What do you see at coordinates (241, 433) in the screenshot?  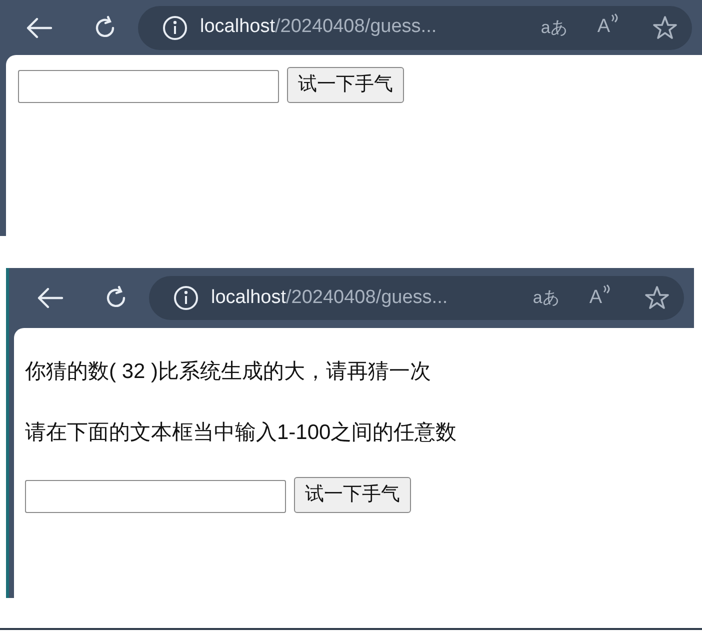 I see `message-text: 请在下面的文本框当中输入1-100之间的任意数` at bounding box center [241, 433].